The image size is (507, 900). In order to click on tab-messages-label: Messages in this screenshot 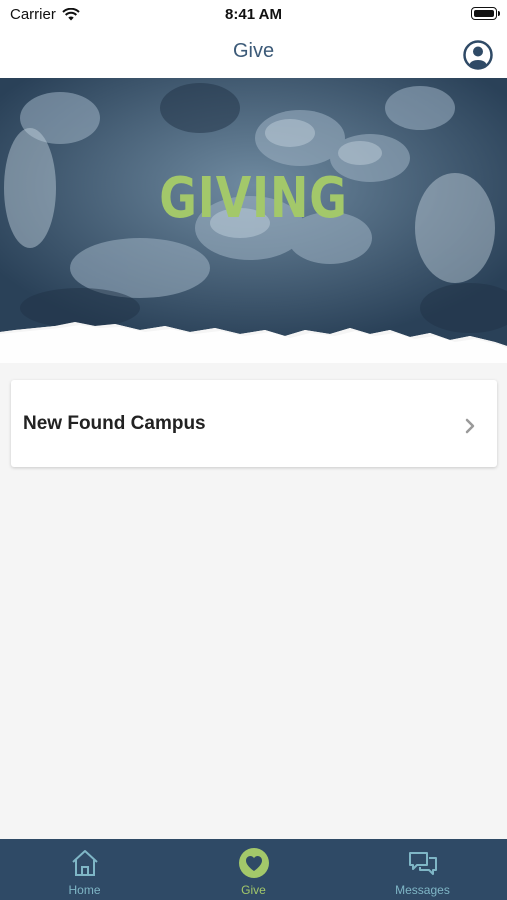, I will do `click(422, 890)`.